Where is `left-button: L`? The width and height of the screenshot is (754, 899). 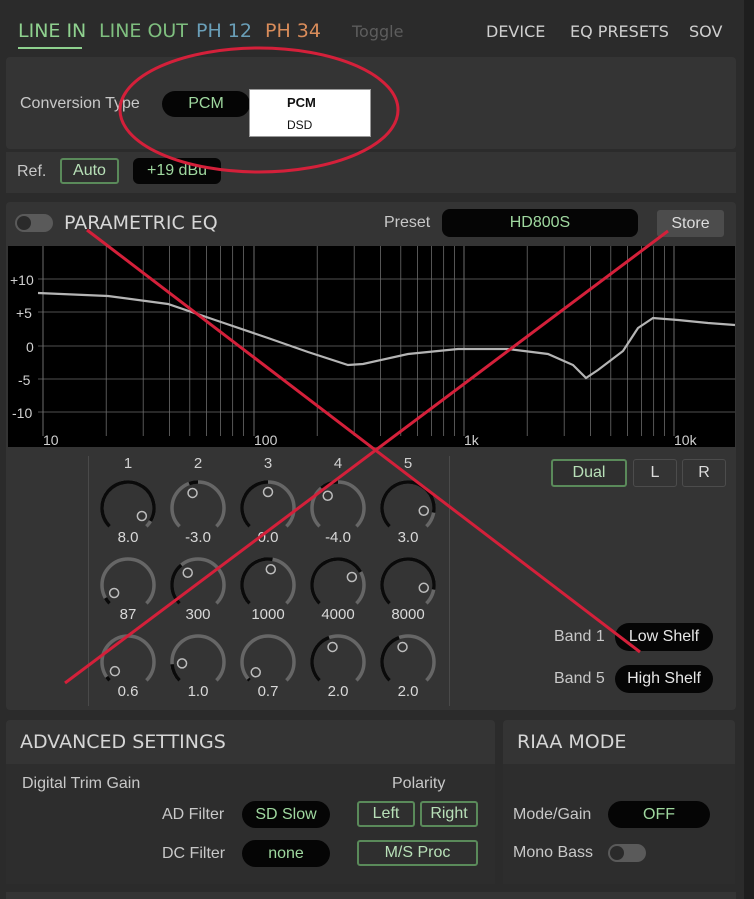 left-button: L is located at coordinates (655, 473).